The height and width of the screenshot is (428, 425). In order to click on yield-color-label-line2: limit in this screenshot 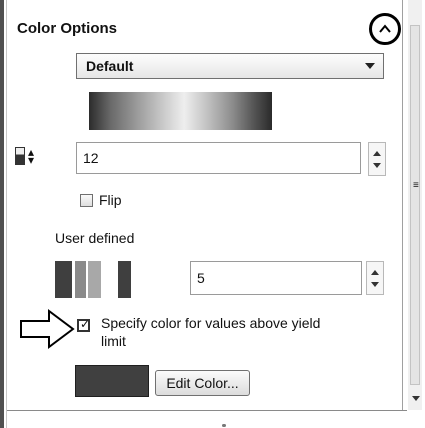, I will do `click(113, 341)`.